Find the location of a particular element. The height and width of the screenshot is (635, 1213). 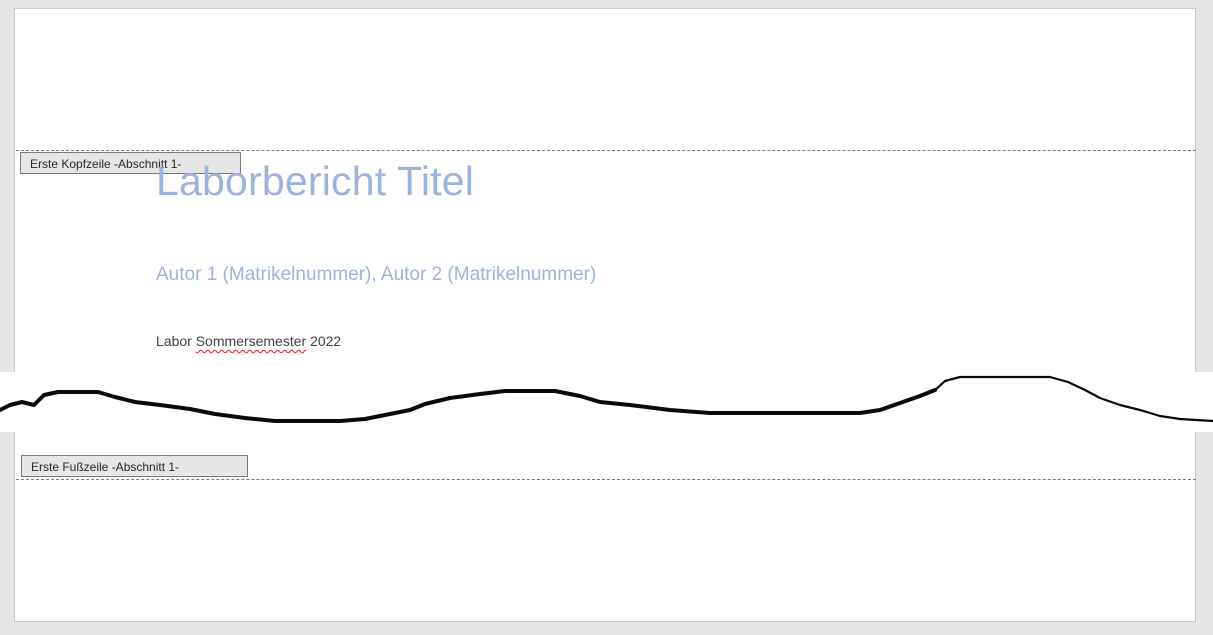

semester-prefix: Labor is located at coordinates (174, 341).